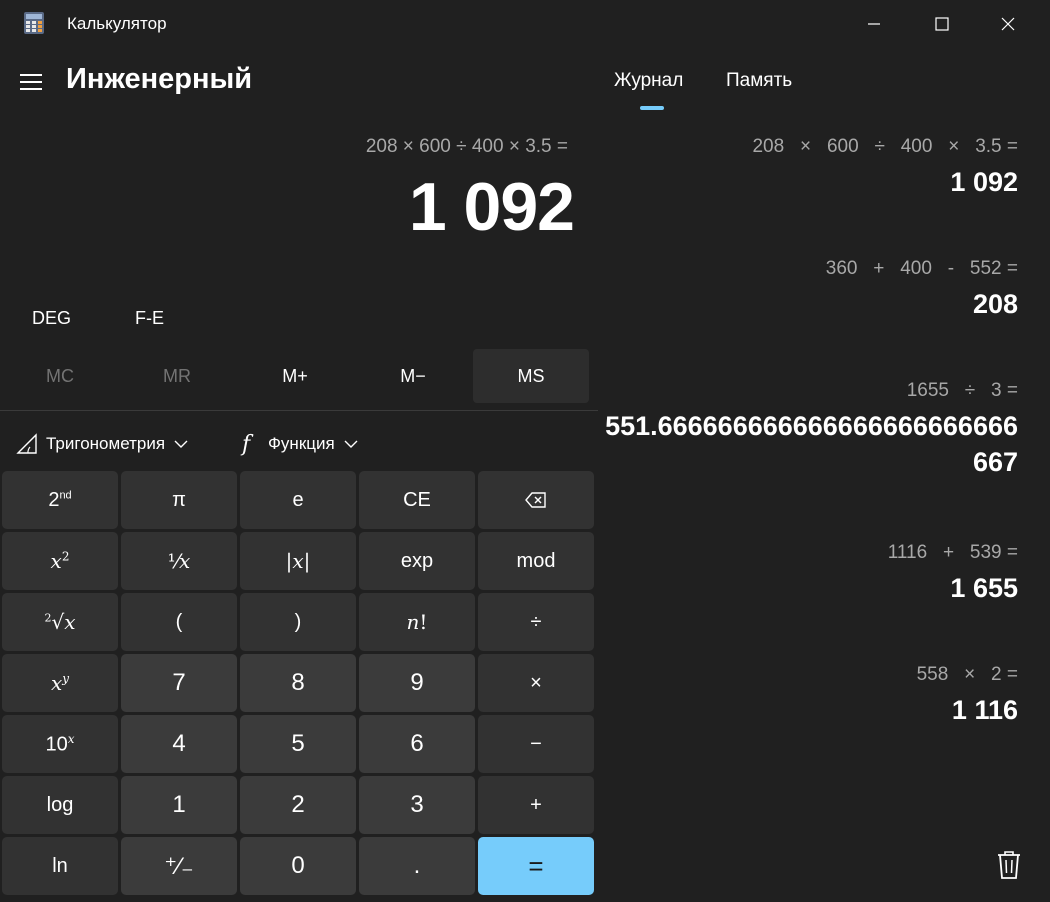 The width and height of the screenshot is (1050, 902). What do you see at coordinates (298, 622) in the screenshot?
I see `close-paren-button: )` at bounding box center [298, 622].